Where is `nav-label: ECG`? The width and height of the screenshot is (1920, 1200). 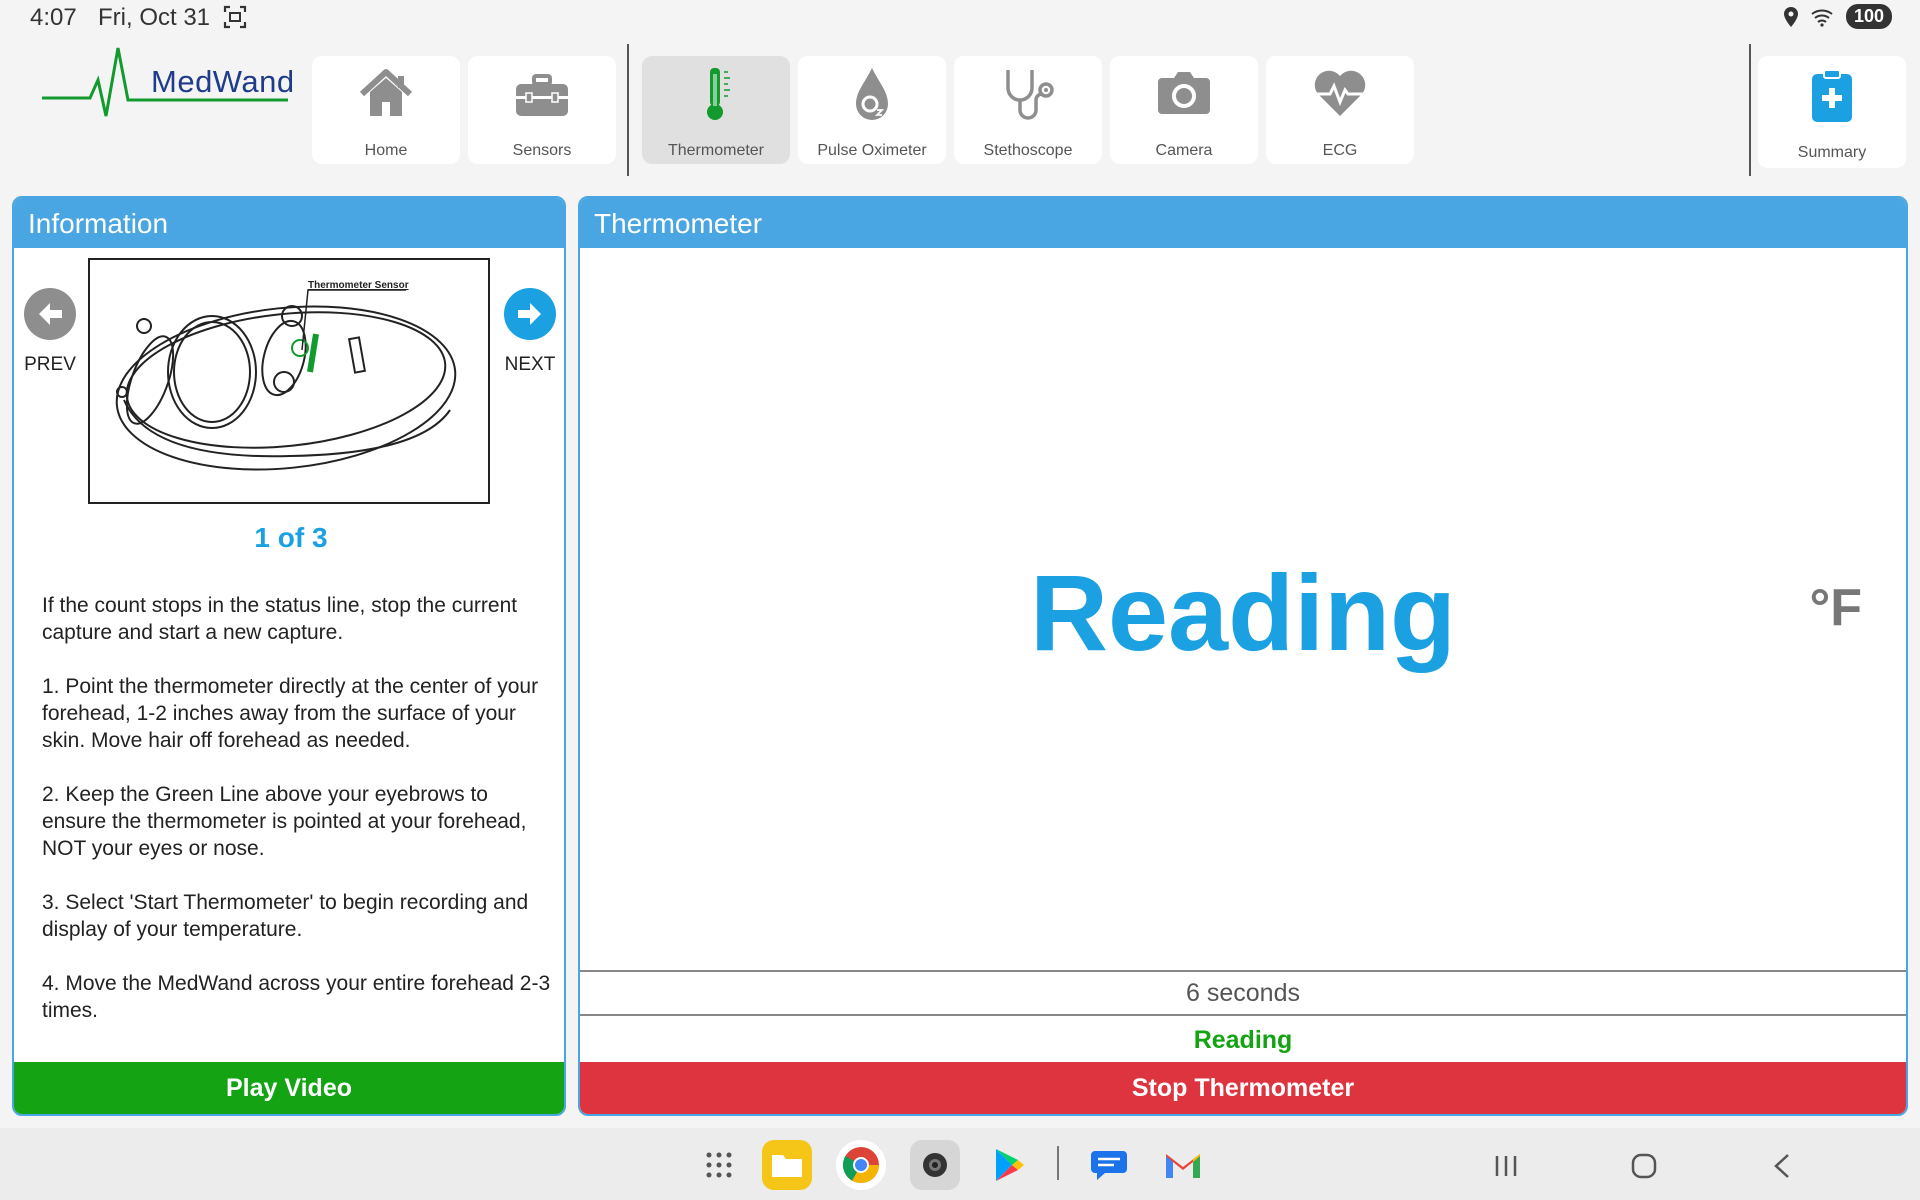 nav-label: ECG is located at coordinates (1340, 150).